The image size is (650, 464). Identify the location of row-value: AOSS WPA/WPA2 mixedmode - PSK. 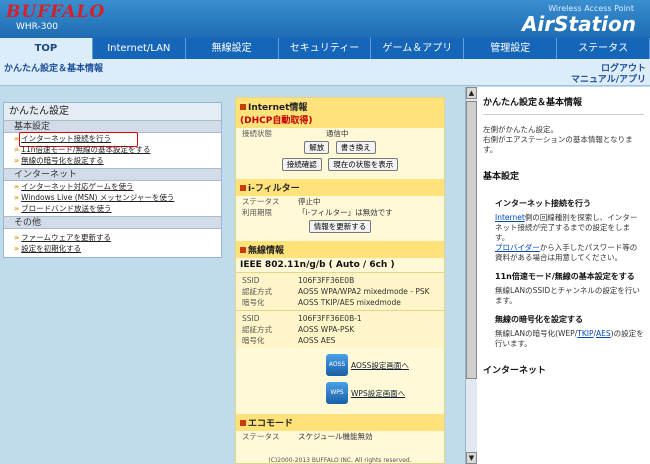
(364, 291).